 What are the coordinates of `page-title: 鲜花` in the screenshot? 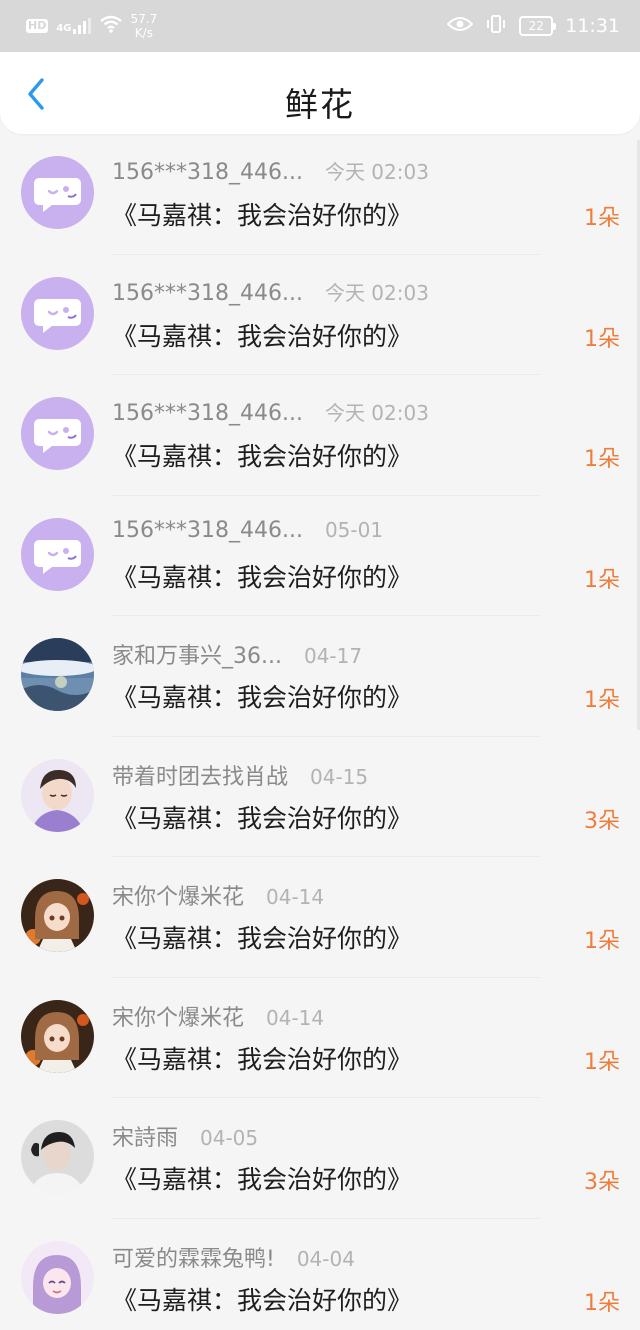 It's located at (320, 104).